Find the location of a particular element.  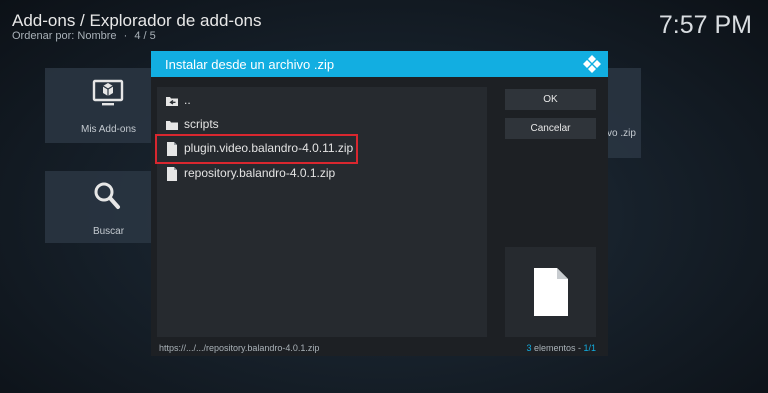

sort-label: Ordenar por: Nombre is located at coordinates (64, 36).